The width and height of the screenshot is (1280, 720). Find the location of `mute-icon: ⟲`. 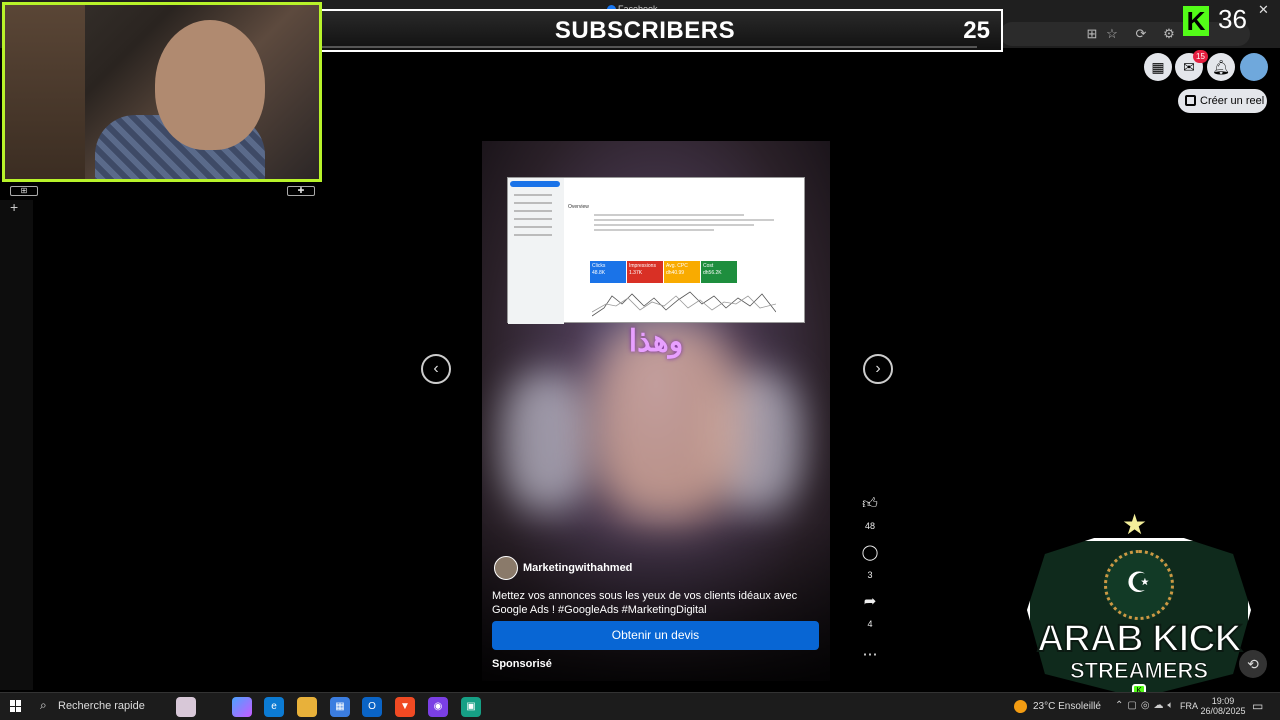

mute-icon: ⟲ is located at coordinates (1253, 664).